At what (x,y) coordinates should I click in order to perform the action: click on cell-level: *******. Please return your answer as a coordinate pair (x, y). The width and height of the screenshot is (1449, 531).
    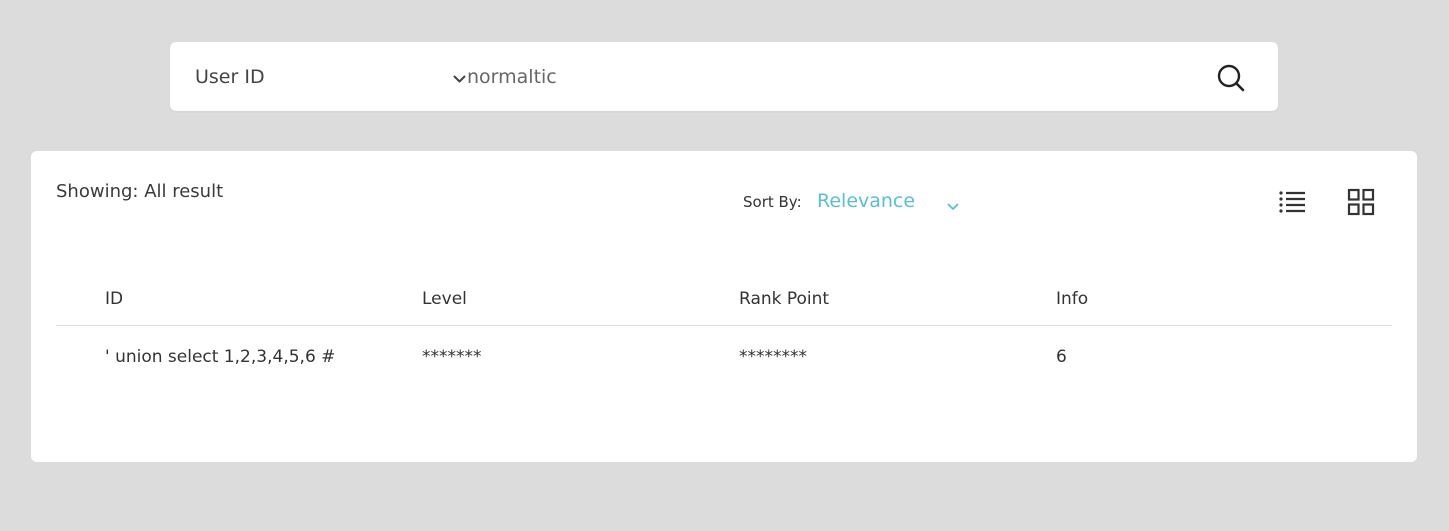
    Looking at the image, I should click on (452, 357).